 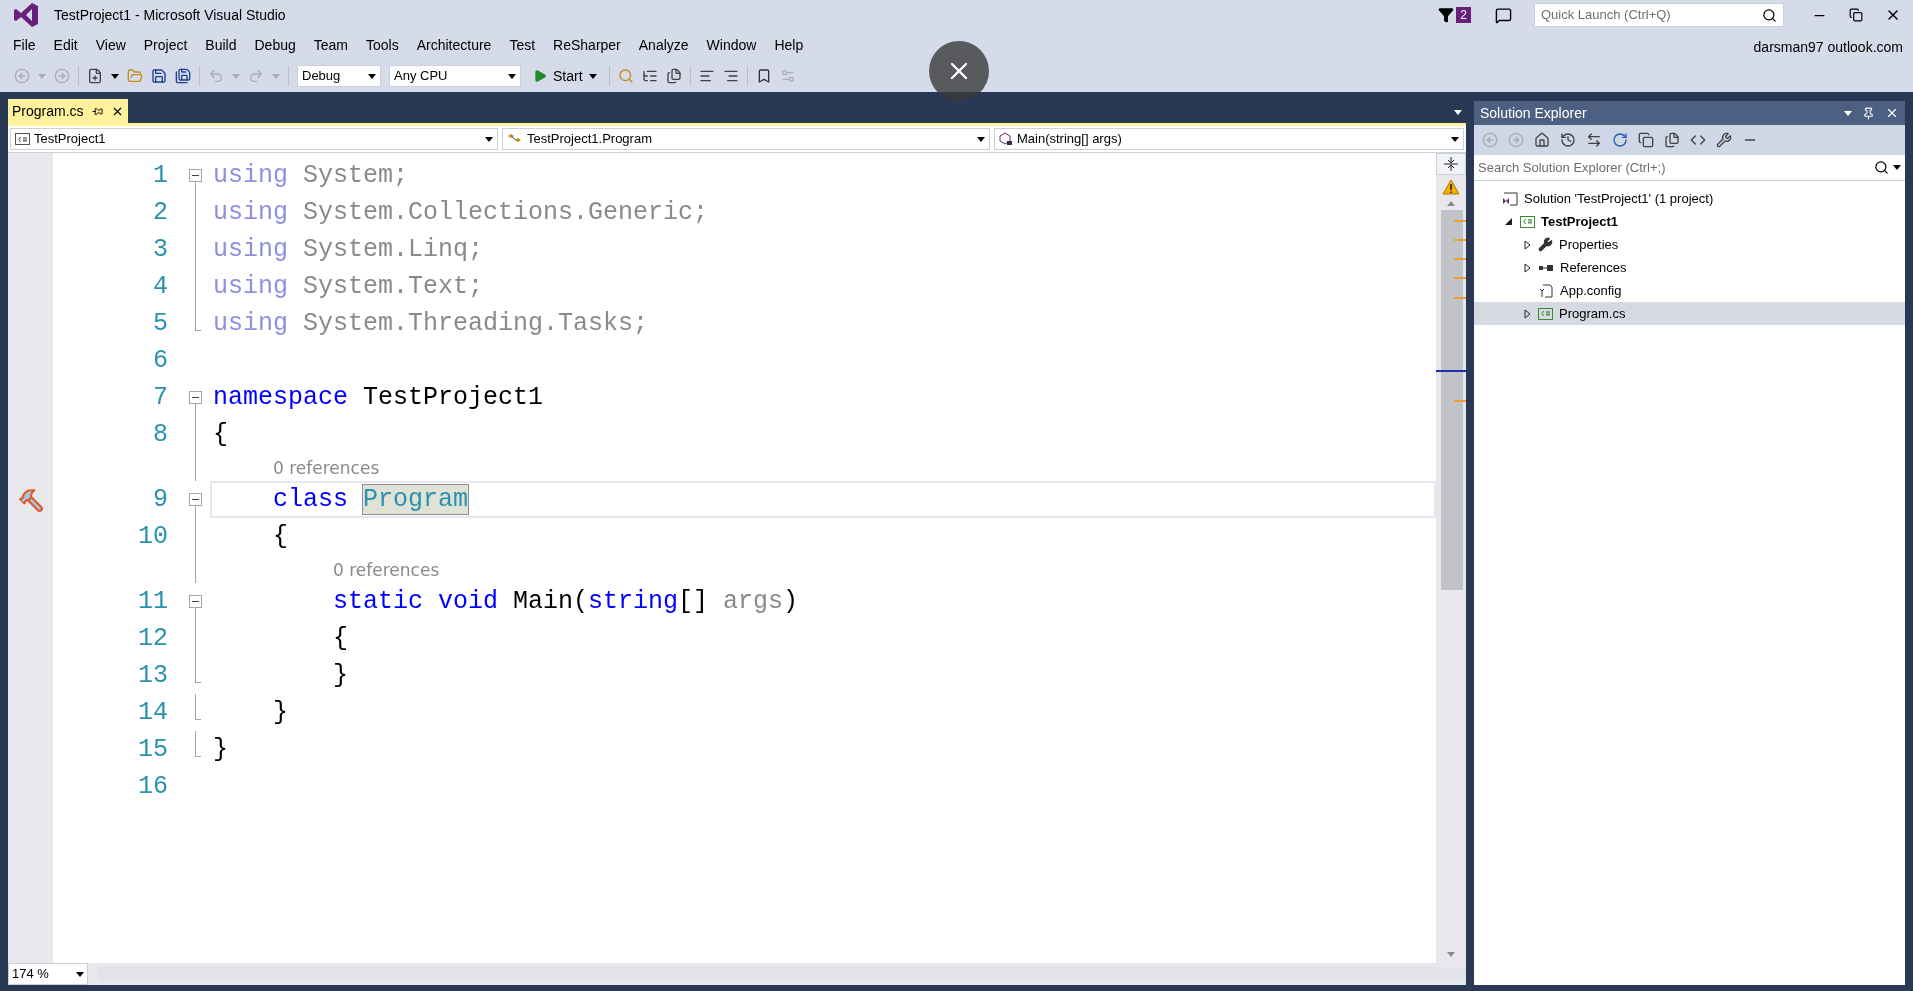 I want to click on search-box: Search Solution Explorer (Ctrl+;), so click(x=1689, y=168).